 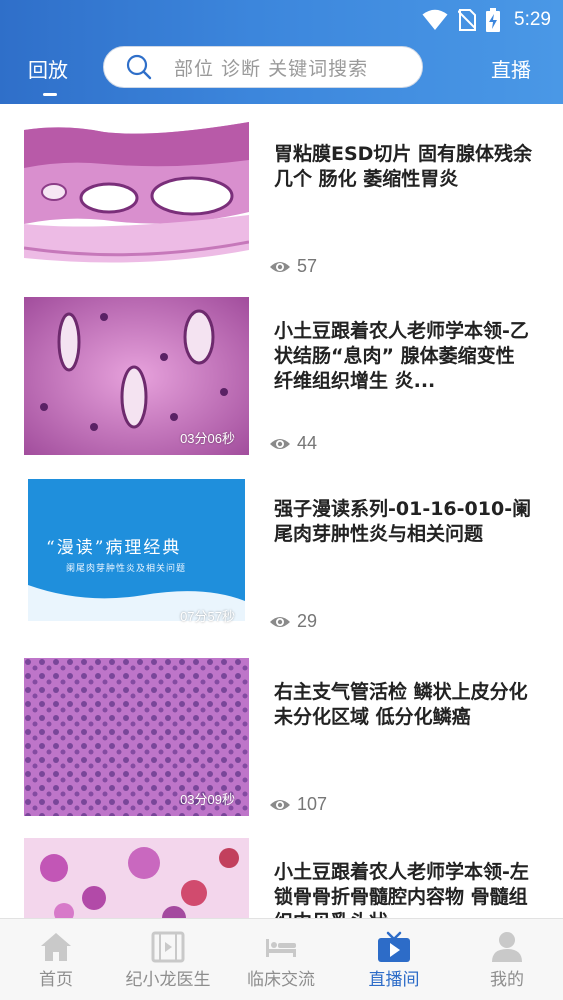 I want to click on view-count-value: 44, so click(x=307, y=443).